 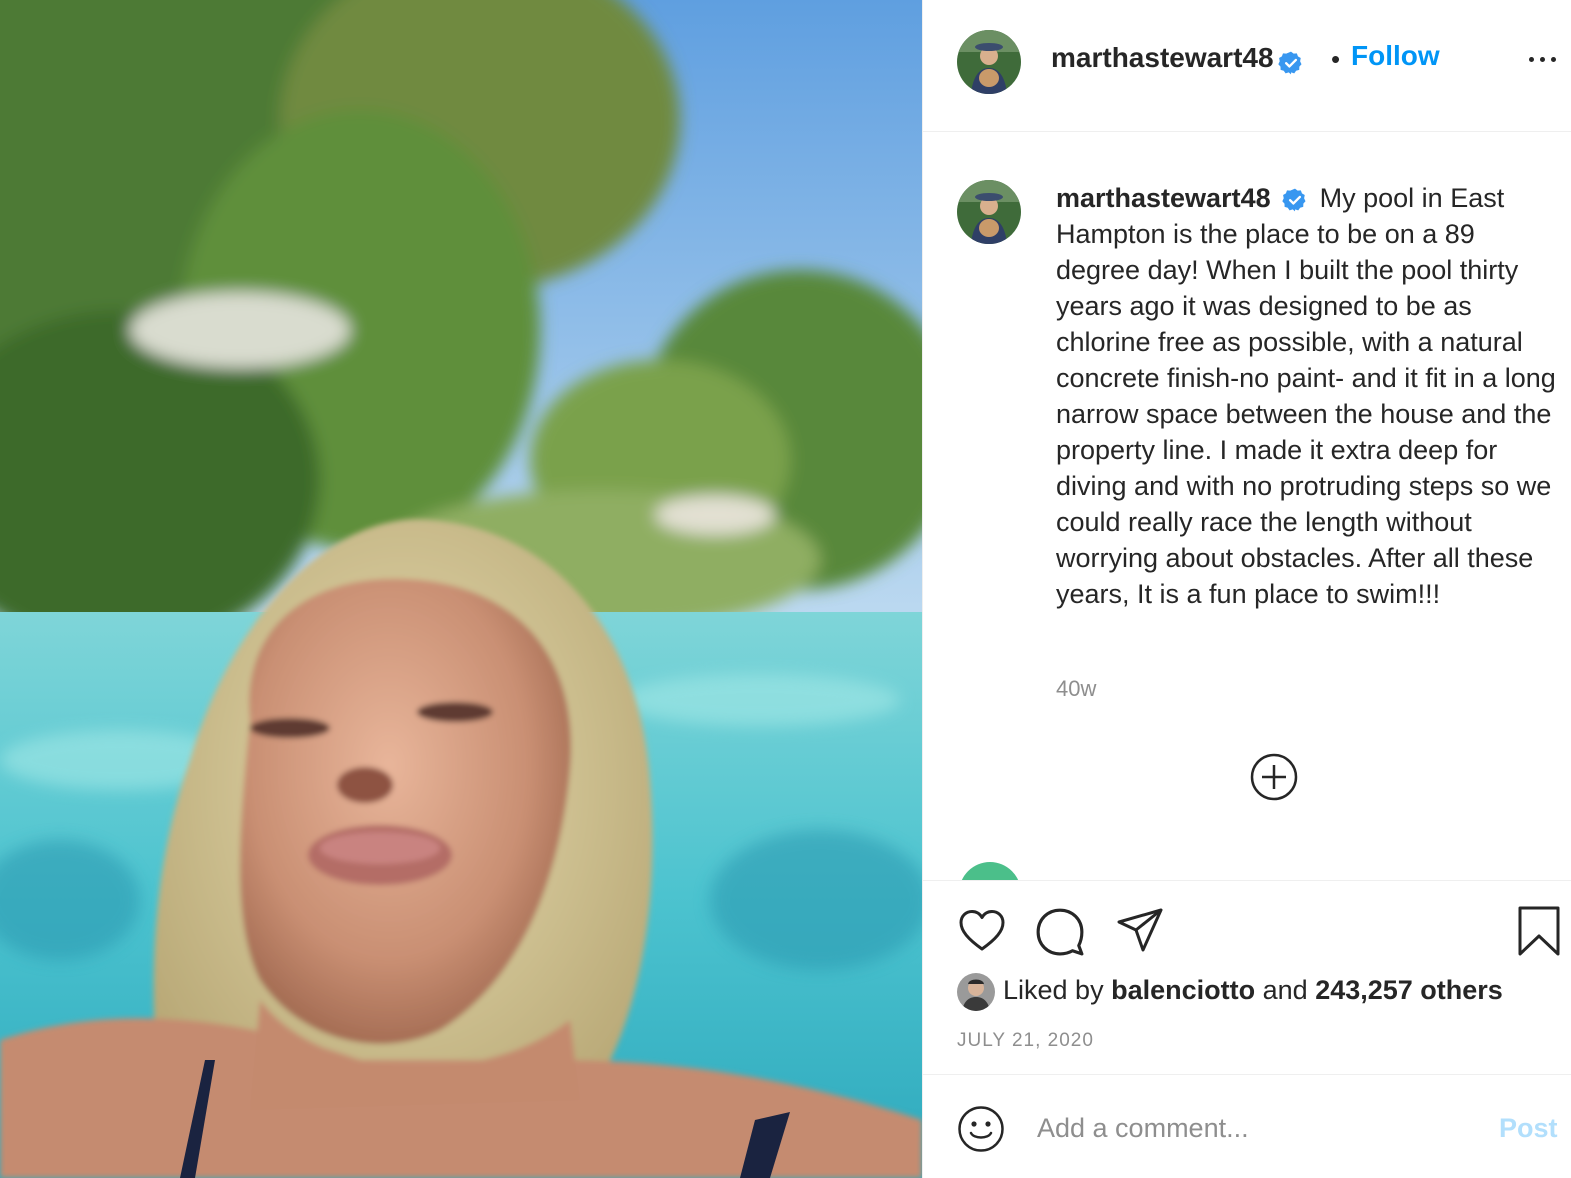 I want to click on post-header: marthastewart48 • Follow, so click(x=1247, y=66).